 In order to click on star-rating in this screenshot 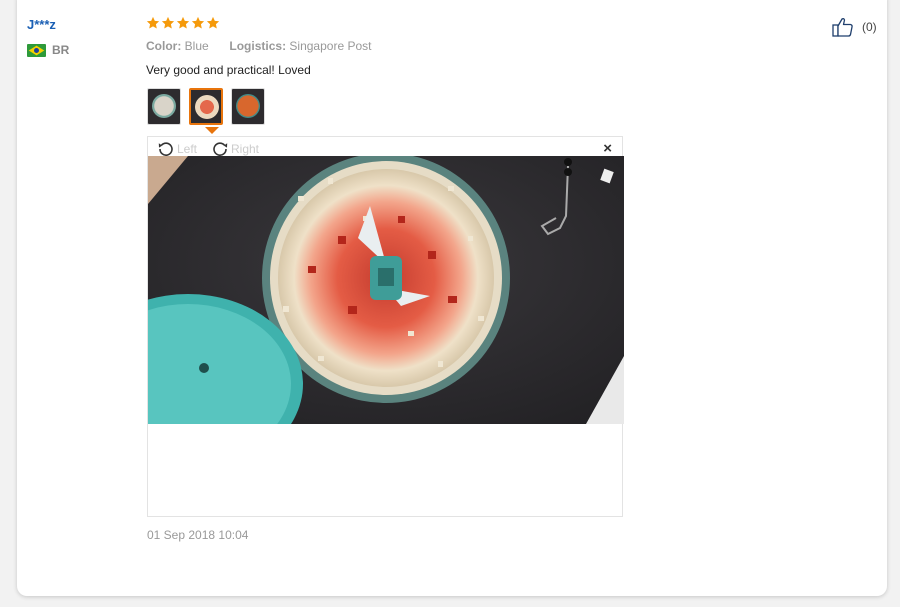, I will do `click(183, 23)`.